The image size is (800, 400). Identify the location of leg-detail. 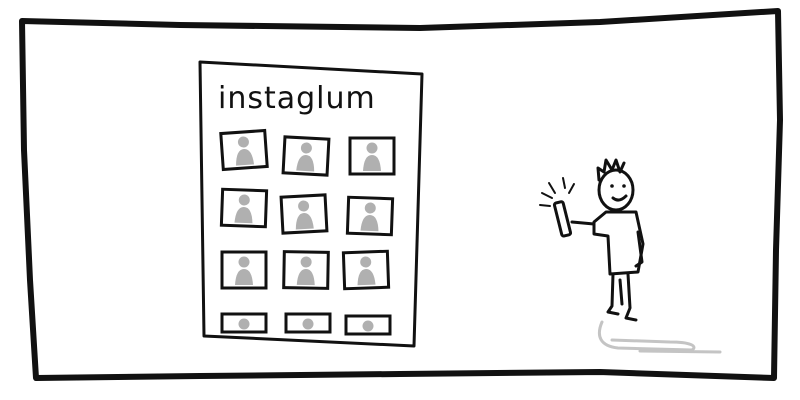
(621, 292).